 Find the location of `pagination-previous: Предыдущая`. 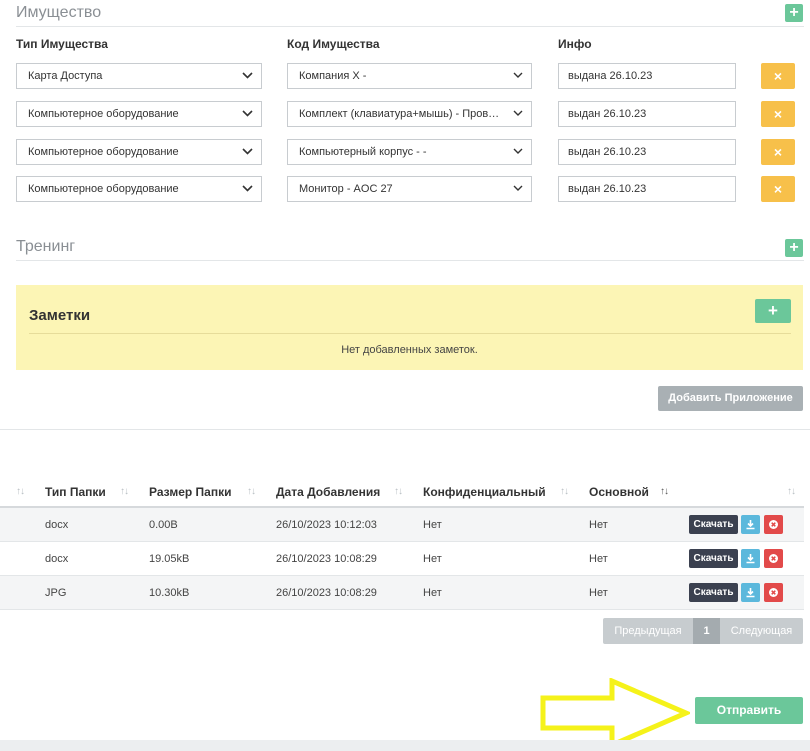

pagination-previous: Предыдущая is located at coordinates (648, 631).